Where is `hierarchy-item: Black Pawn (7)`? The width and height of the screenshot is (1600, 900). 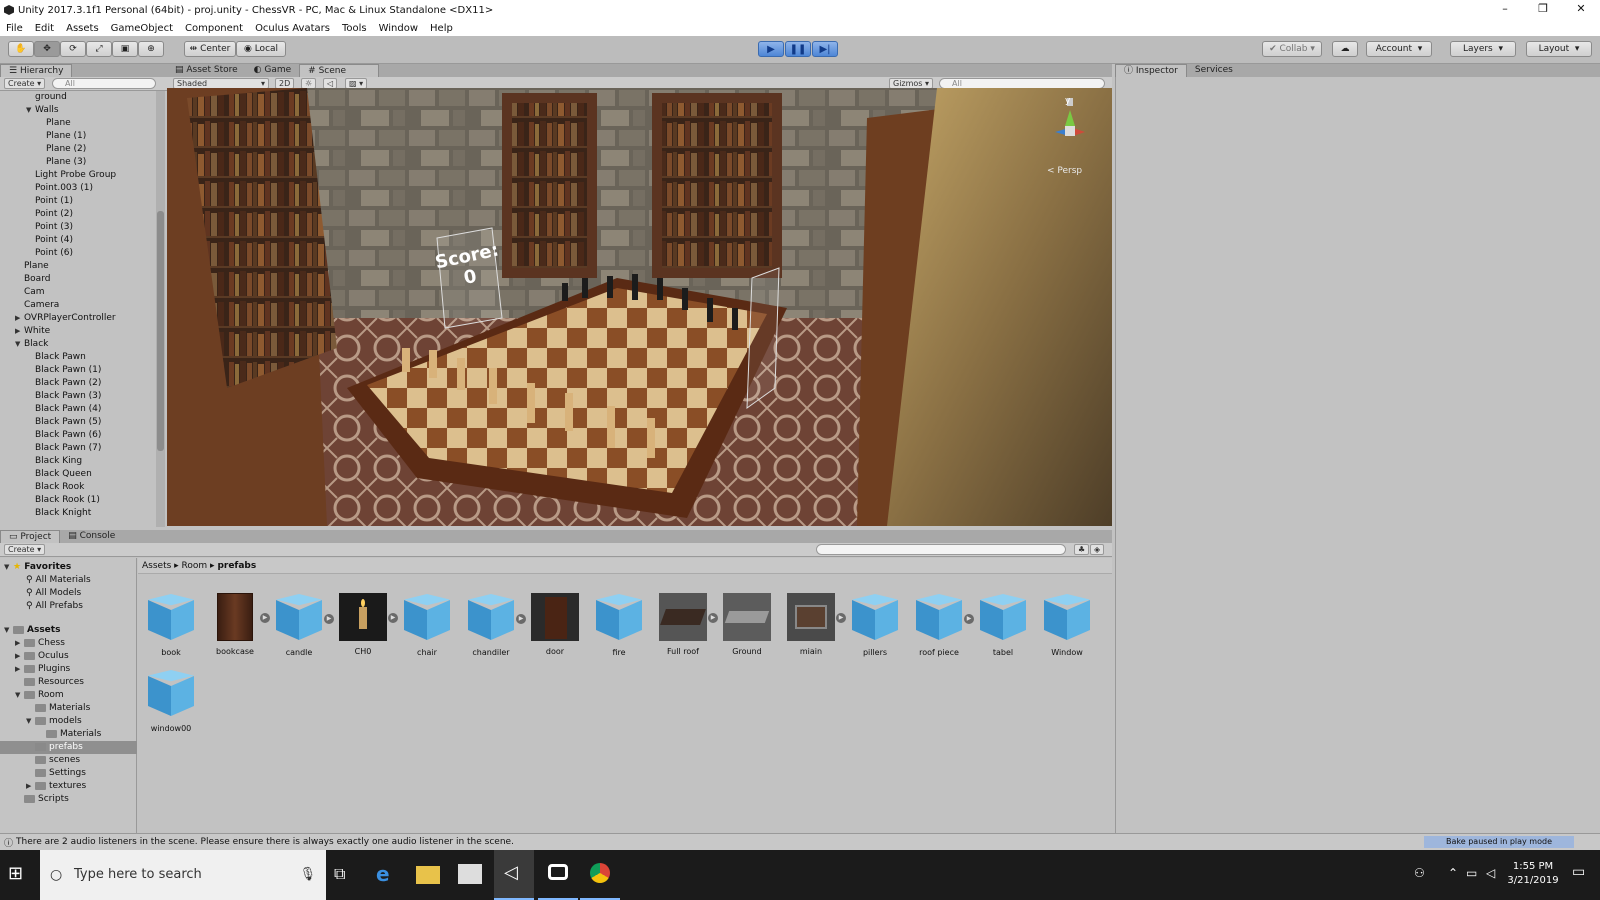 hierarchy-item: Black Pawn (7) is located at coordinates (79, 448).